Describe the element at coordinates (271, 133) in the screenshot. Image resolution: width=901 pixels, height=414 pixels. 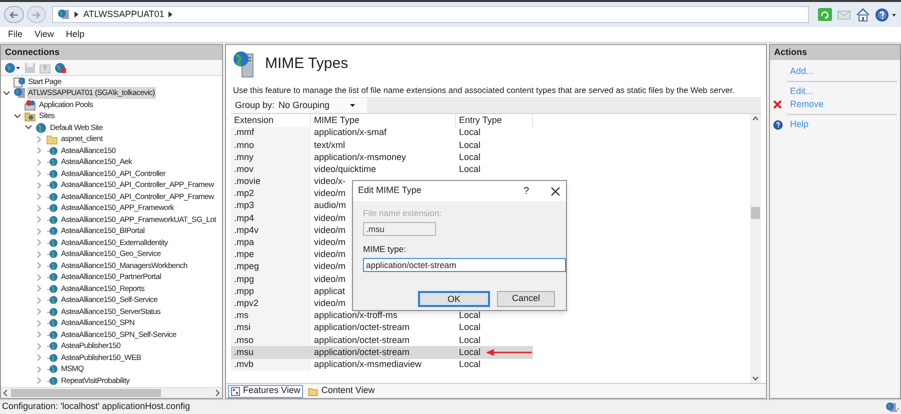
I see `table-cell: .mmf` at that location.